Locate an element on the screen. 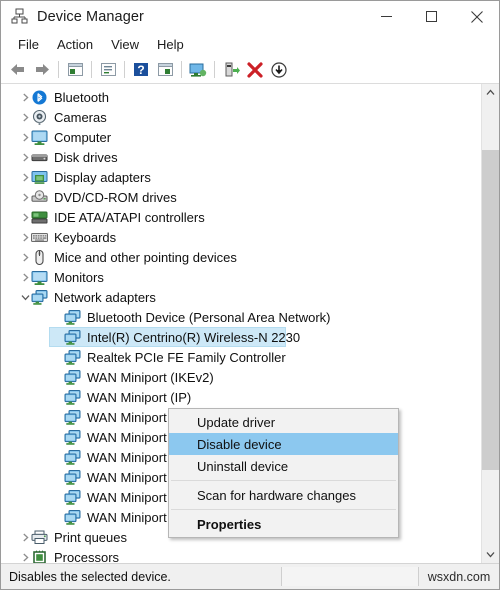 This screenshot has width=500, height=590. scan-for-hardware-changes-icon is located at coordinates (198, 69).